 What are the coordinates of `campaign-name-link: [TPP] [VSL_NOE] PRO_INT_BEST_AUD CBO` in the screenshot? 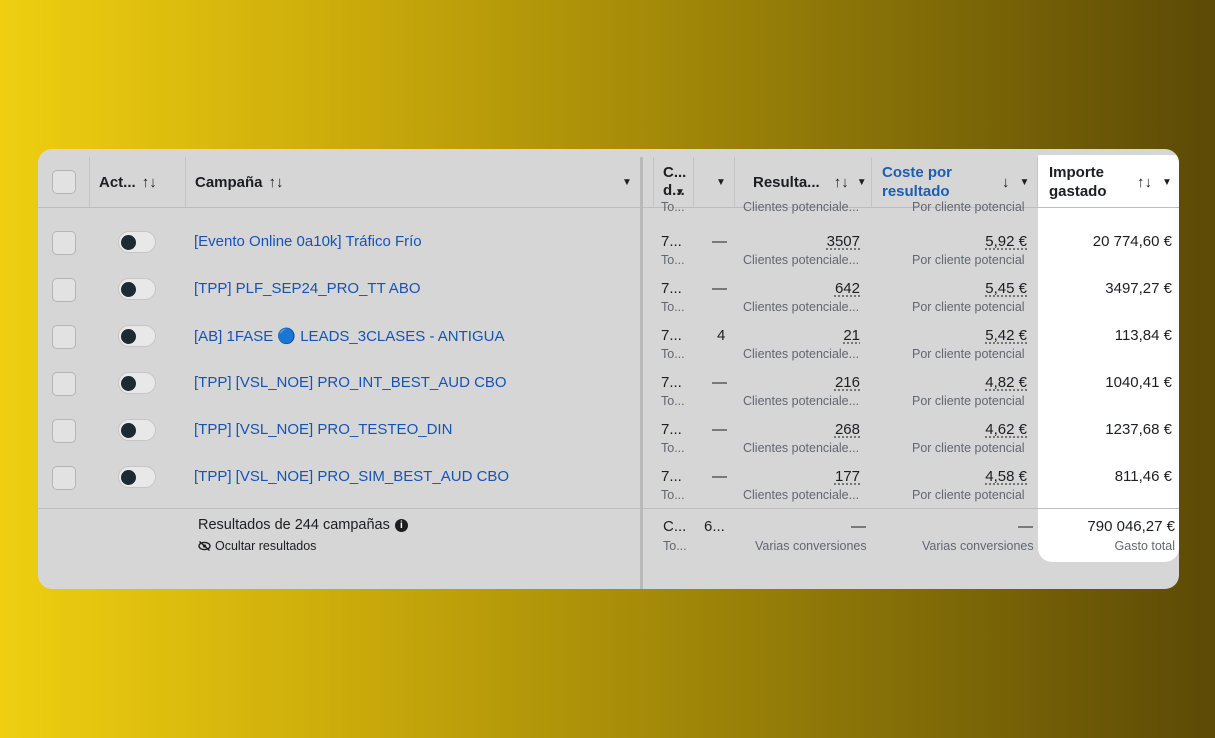 It's located at (350, 382).